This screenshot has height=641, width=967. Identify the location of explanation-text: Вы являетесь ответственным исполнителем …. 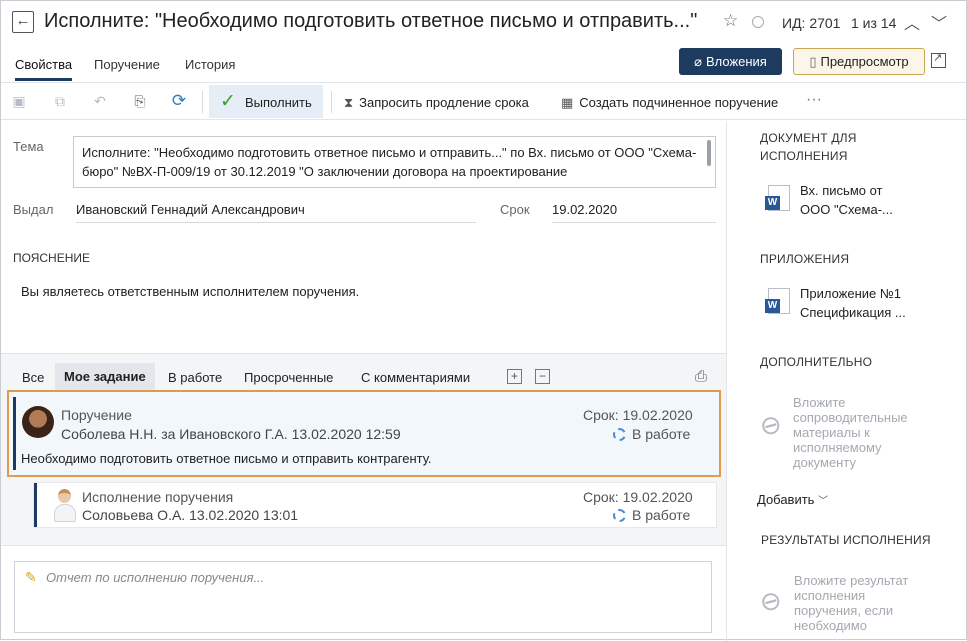
(190, 291).